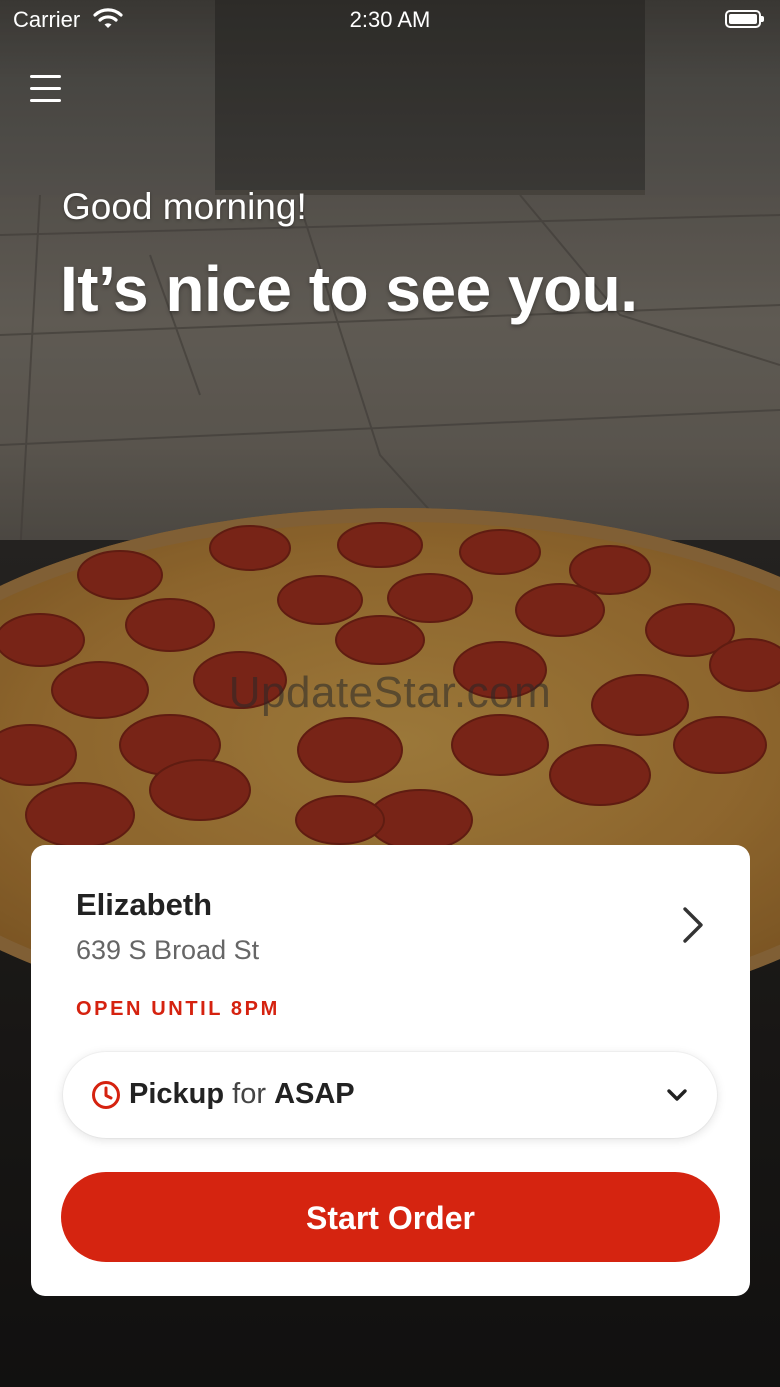 This screenshot has width=780, height=1387. I want to click on pickup-selection-text: Pickup for ASAP, so click(242, 1094).